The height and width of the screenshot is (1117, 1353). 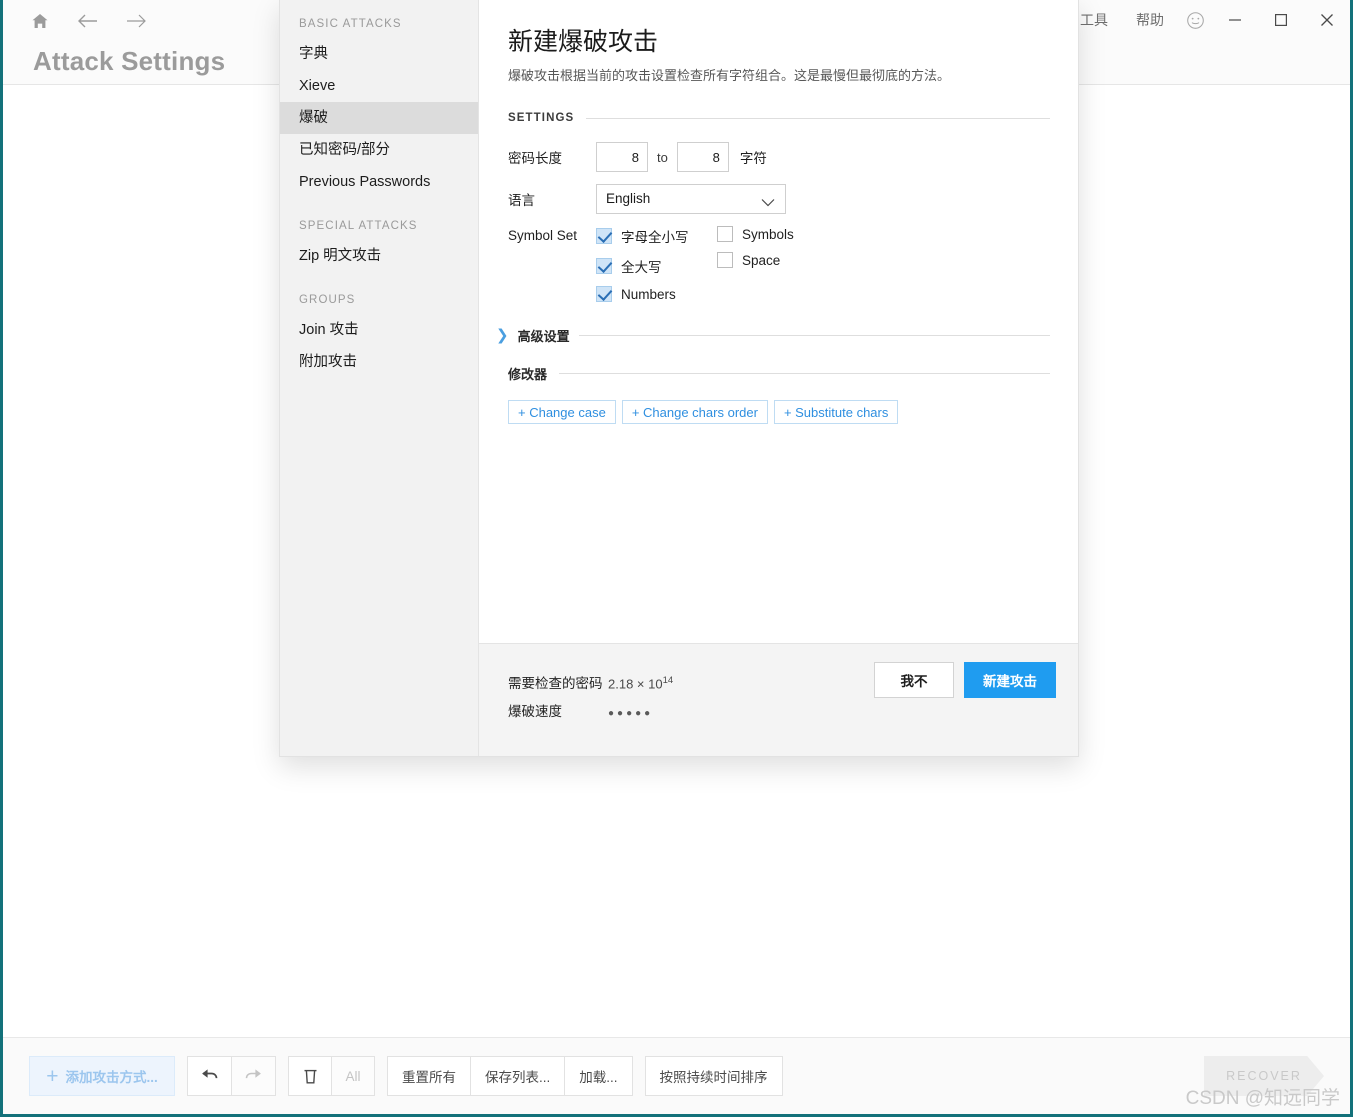 I want to click on password-length-unit-label: 字符, so click(x=753, y=158).